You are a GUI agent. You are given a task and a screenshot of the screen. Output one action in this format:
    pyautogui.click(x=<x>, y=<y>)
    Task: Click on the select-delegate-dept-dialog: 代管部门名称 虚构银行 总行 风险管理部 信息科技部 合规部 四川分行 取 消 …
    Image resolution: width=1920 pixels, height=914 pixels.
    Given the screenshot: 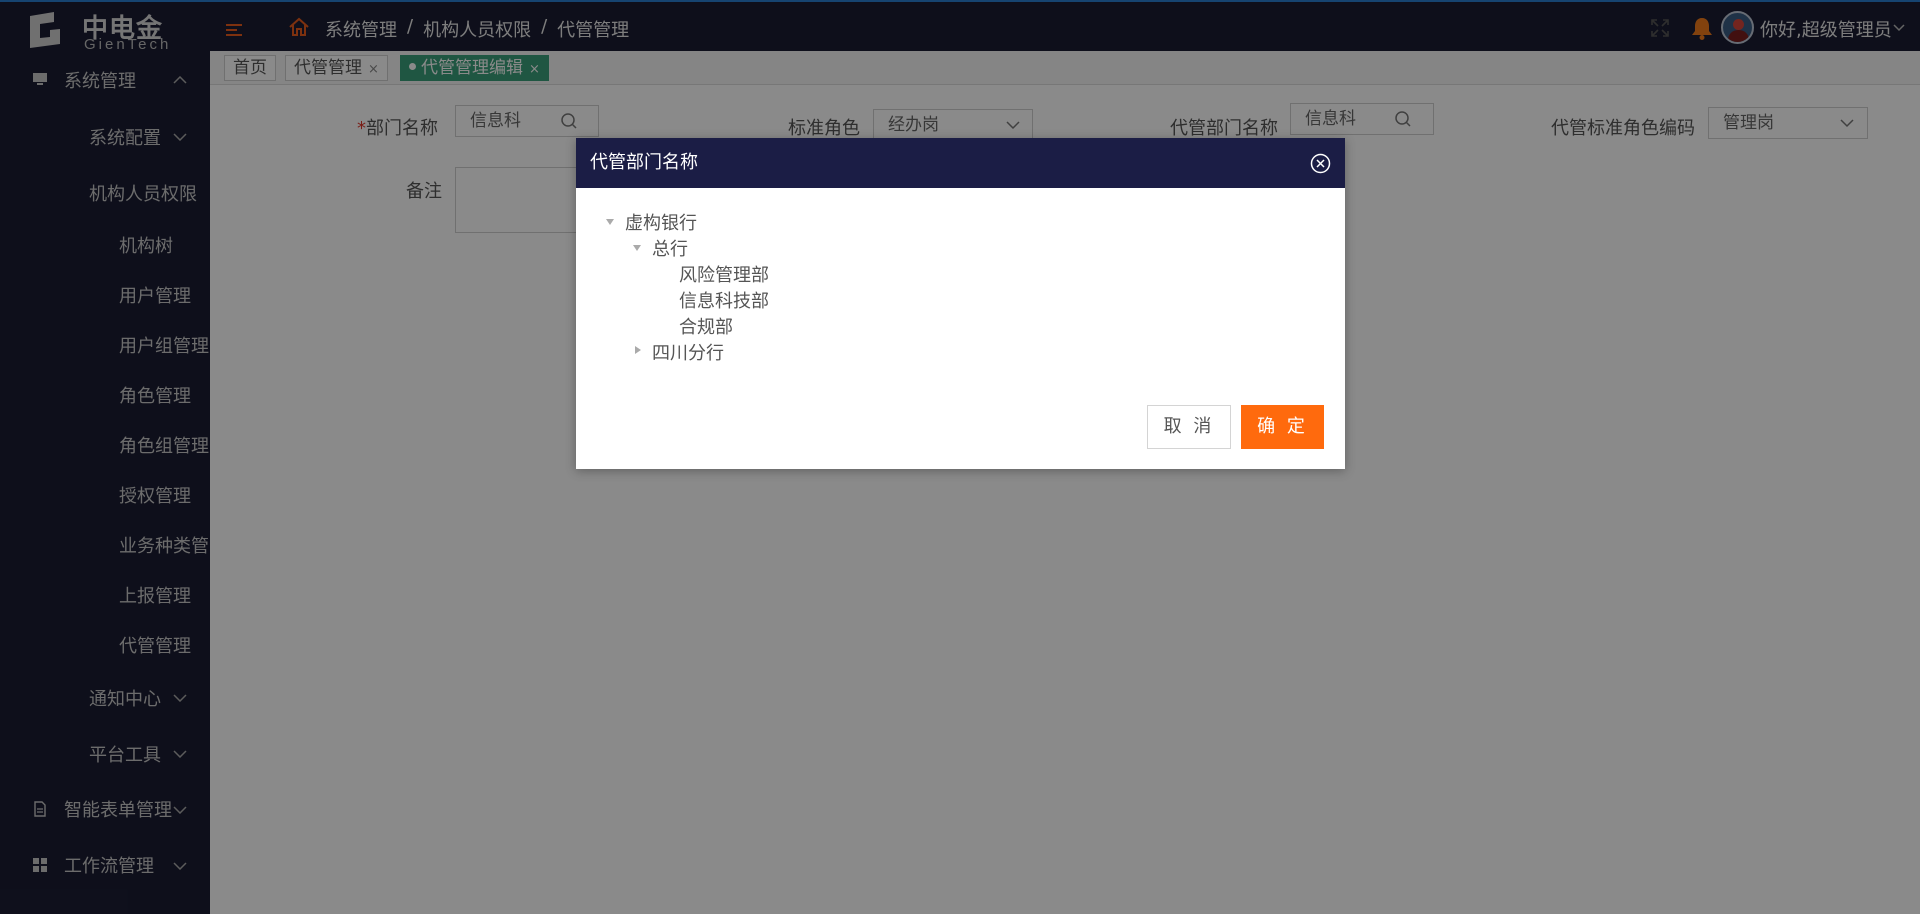 What is the action you would take?
    pyautogui.click(x=960, y=303)
    